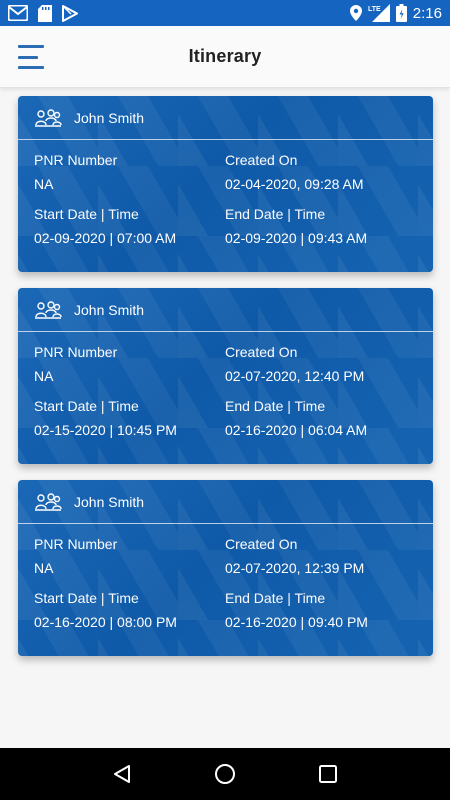 The image size is (450, 800). I want to click on location-icon, so click(355, 13).